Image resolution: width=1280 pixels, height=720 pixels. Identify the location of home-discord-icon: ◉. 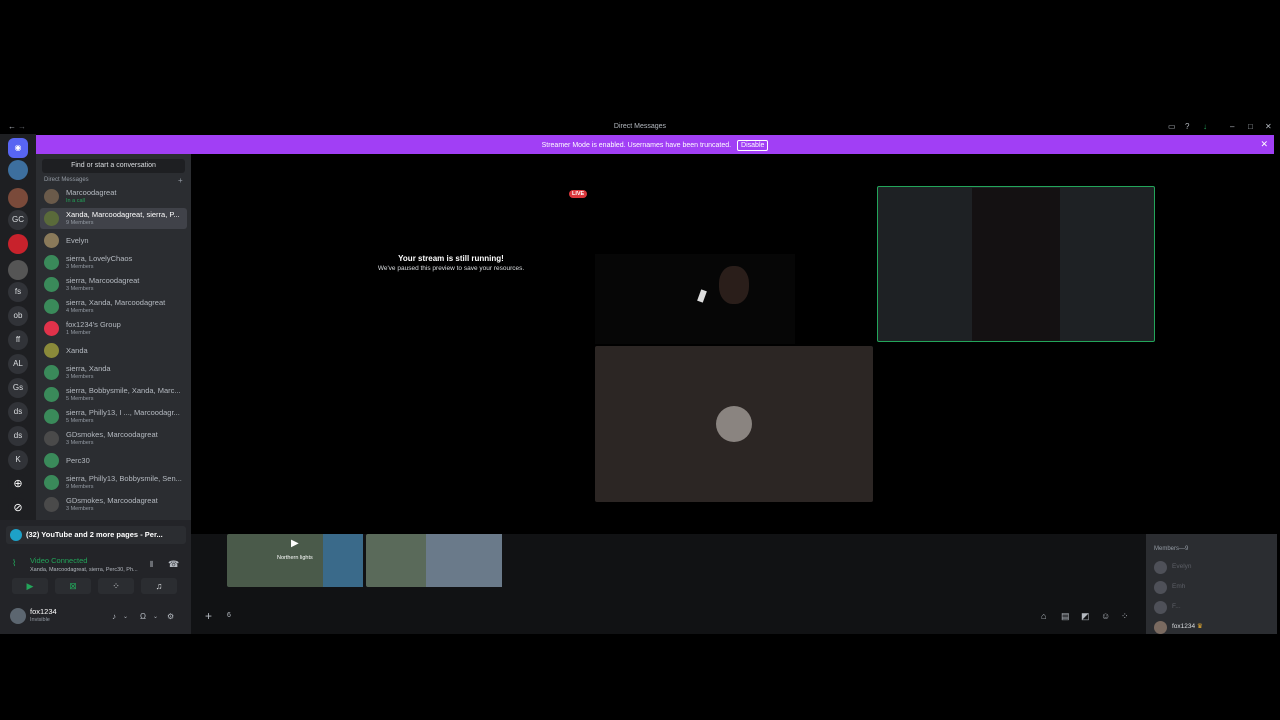
(18, 148).